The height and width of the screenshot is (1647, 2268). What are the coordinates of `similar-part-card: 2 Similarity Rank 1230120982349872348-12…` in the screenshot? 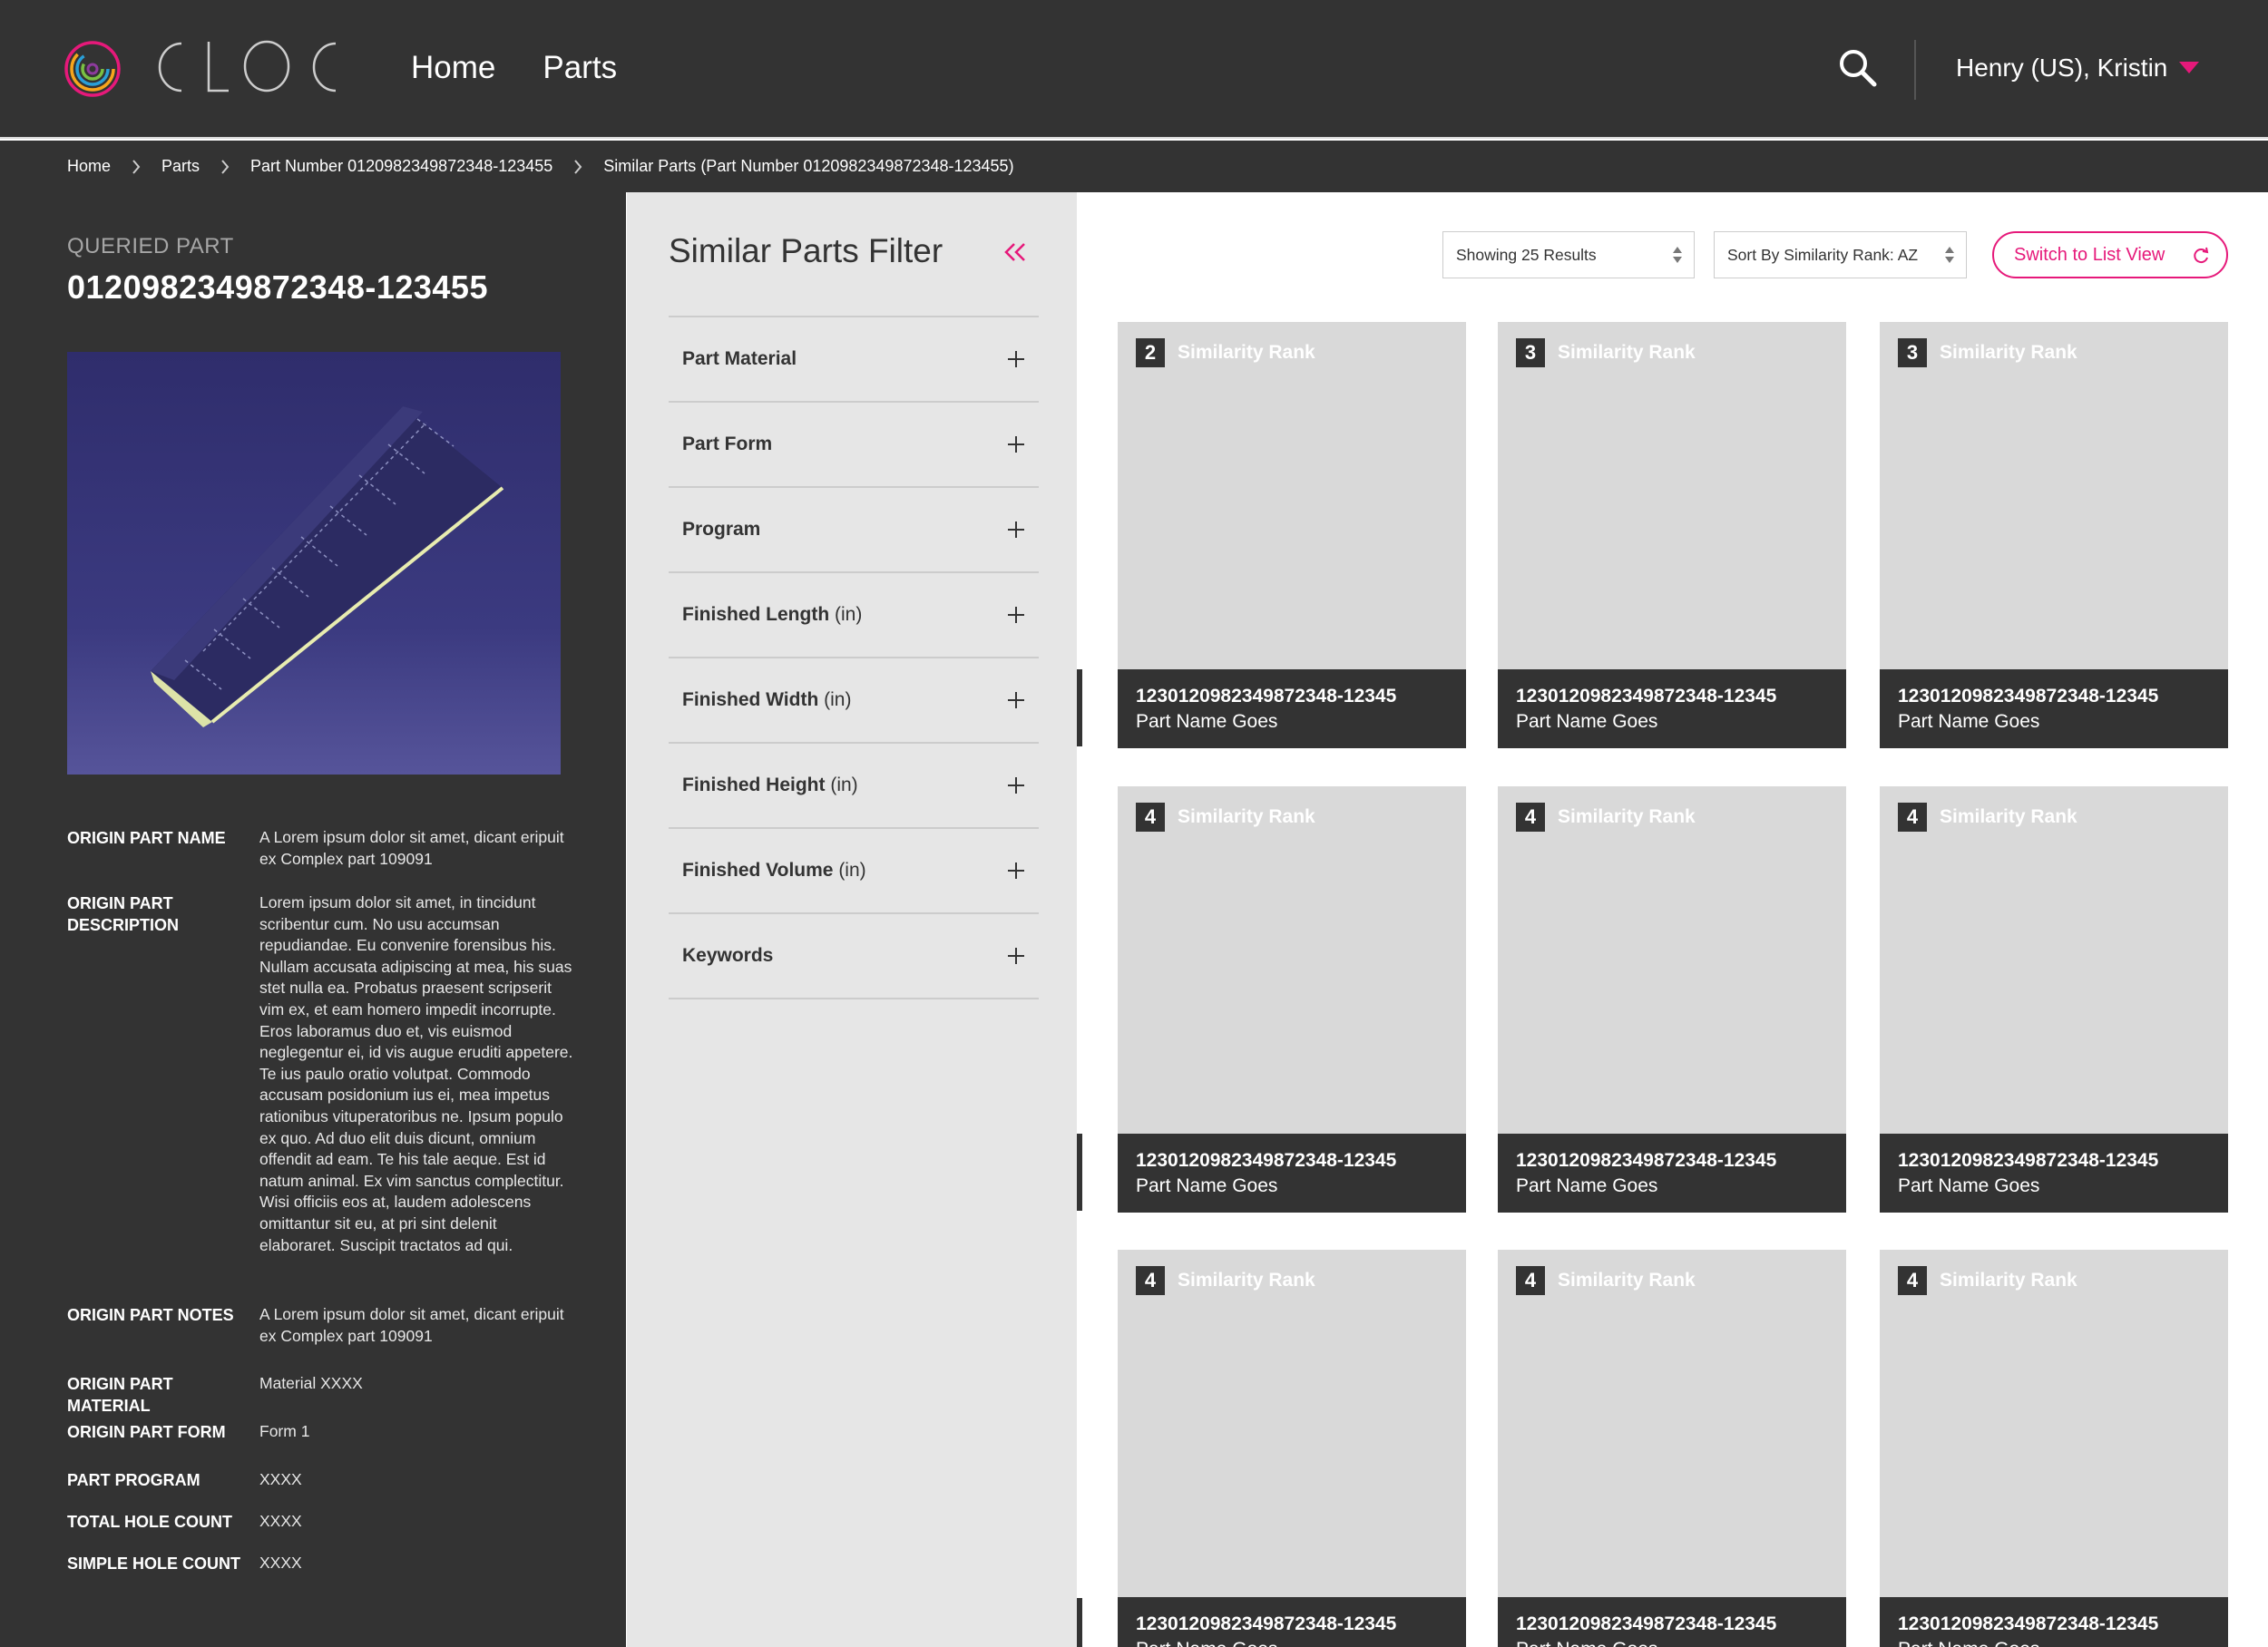 It's located at (1292, 535).